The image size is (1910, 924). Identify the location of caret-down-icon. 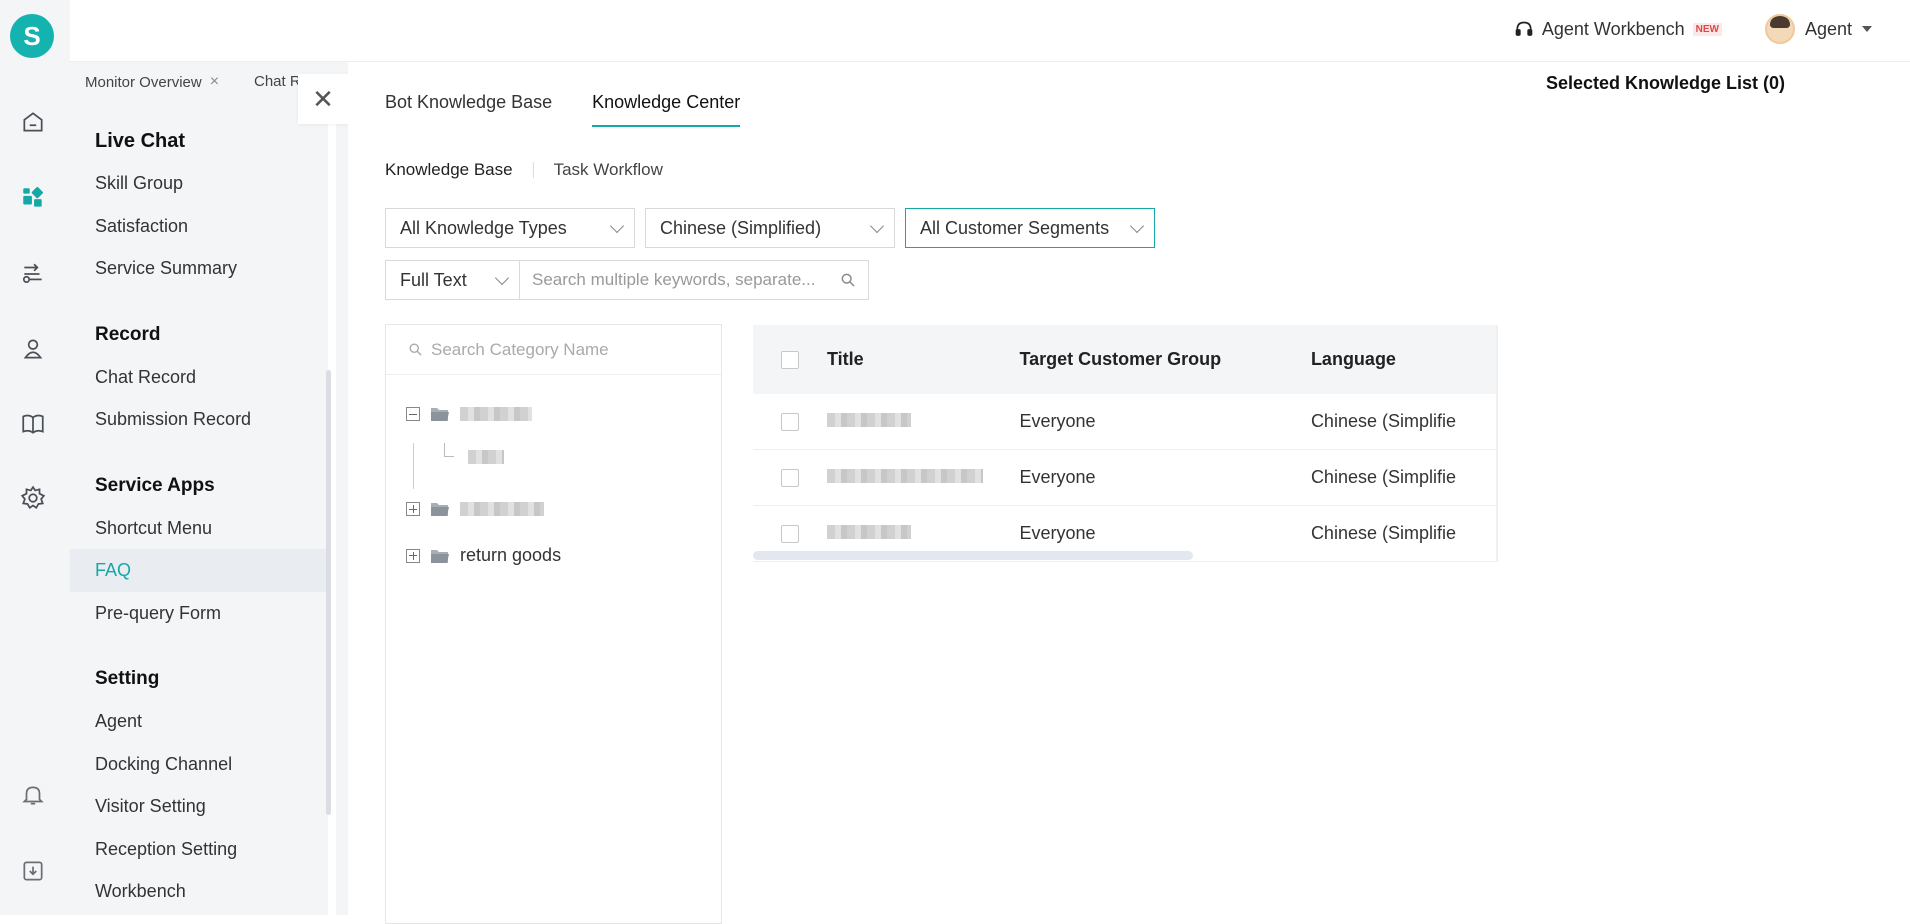
(1867, 29).